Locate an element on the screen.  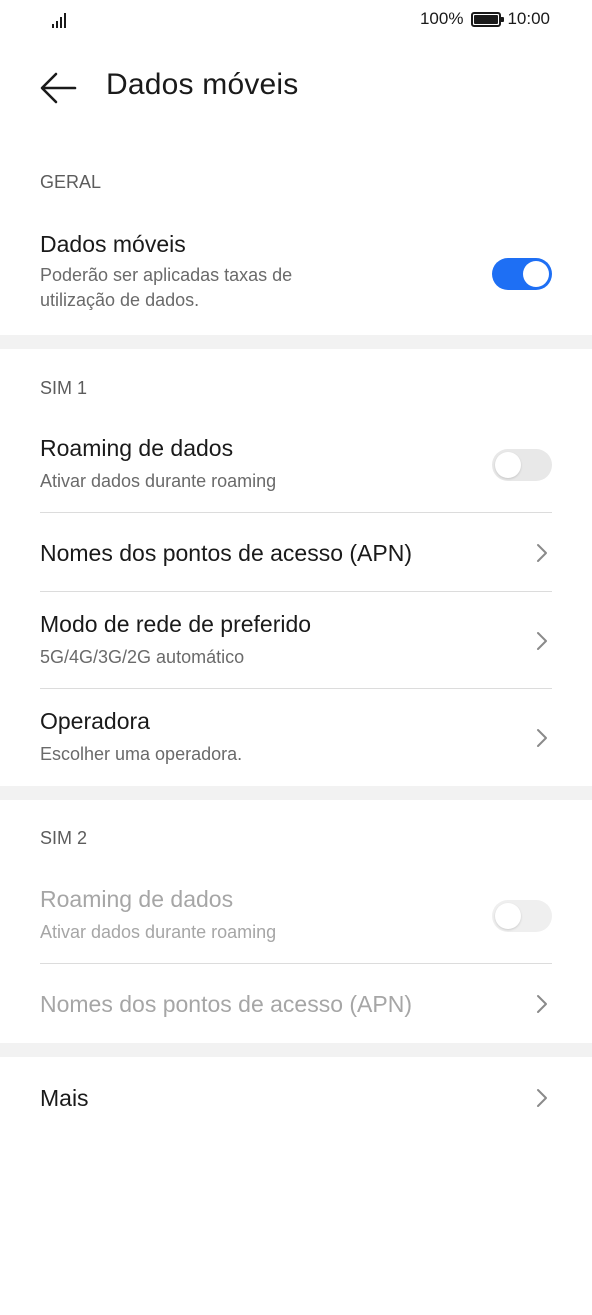
sim1-apn-title: Nomes dos pontos de acesso (APN) is located at coordinates (226, 553).